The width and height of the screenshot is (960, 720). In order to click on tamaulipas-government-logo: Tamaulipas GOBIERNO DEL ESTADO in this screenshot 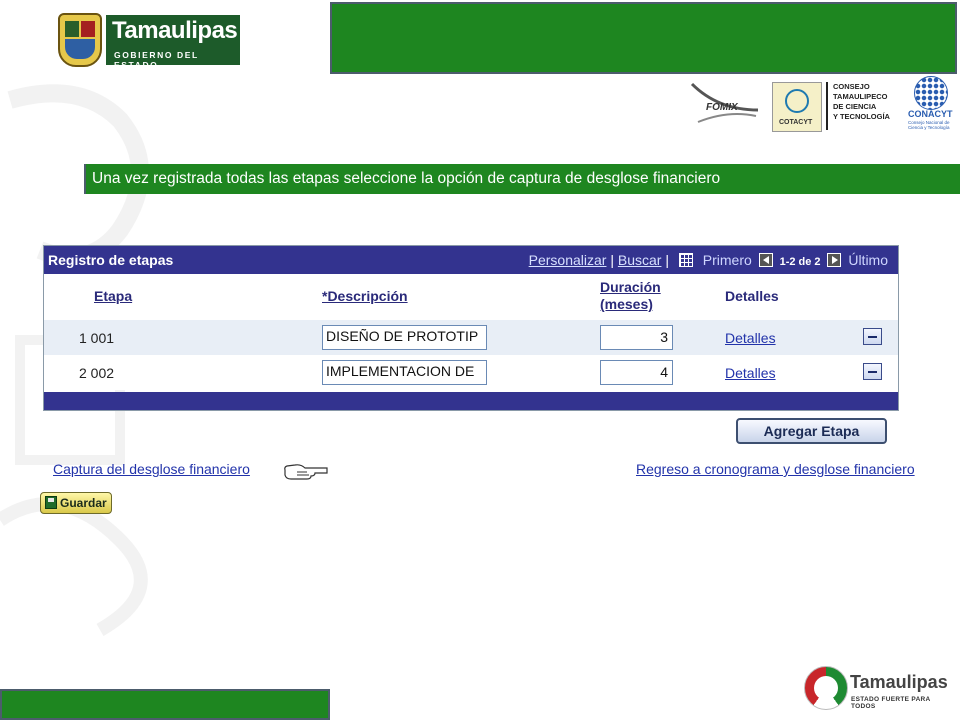, I will do `click(150, 41)`.